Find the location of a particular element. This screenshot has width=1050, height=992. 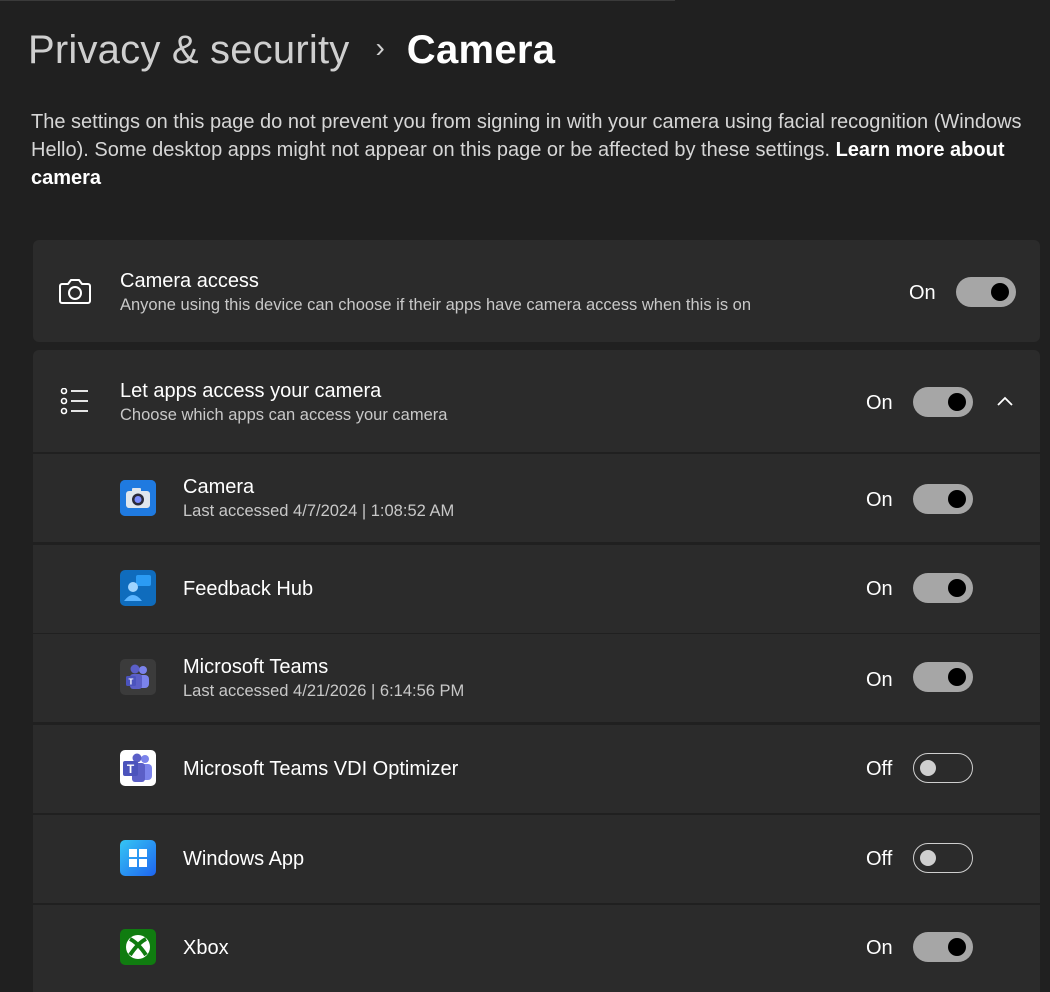

chevron-up-icon is located at coordinates (1005, 401).